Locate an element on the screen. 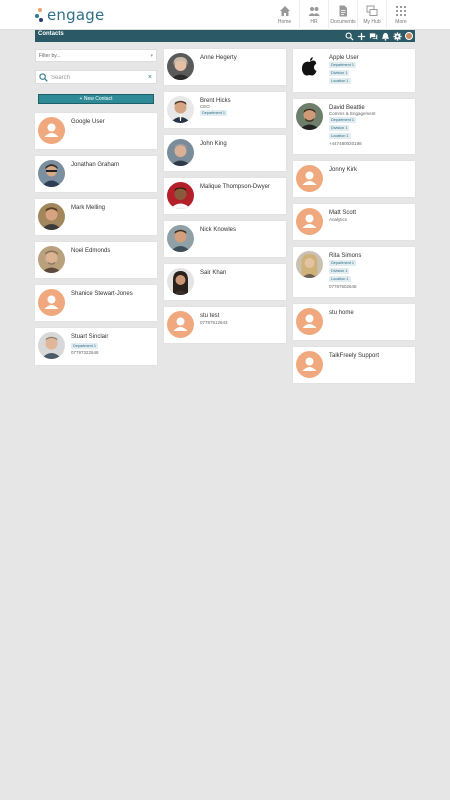 The width and height of the screenshot is (450, 800). contact-card-jonny-kirk: Jonny Kirk is located at coordinates (354, 179).